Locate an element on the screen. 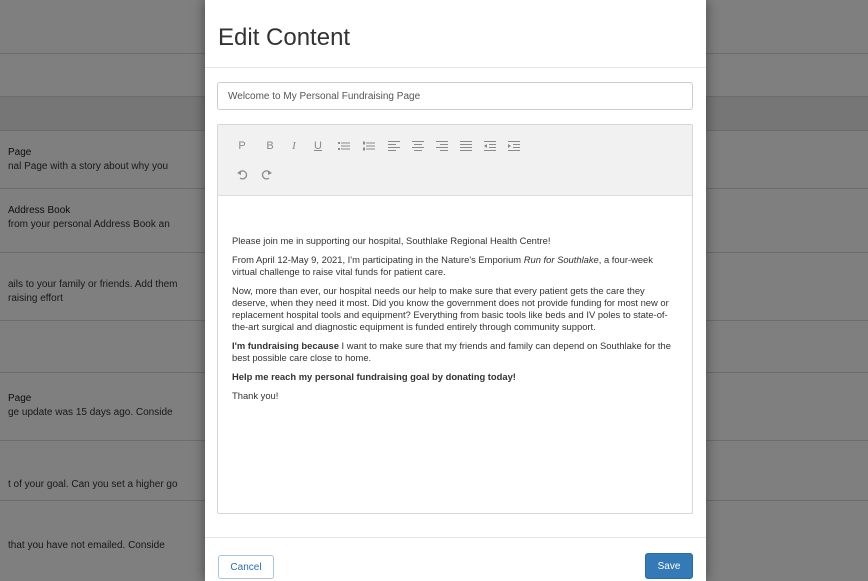  align-center-button is located at coordinates (418, 146).